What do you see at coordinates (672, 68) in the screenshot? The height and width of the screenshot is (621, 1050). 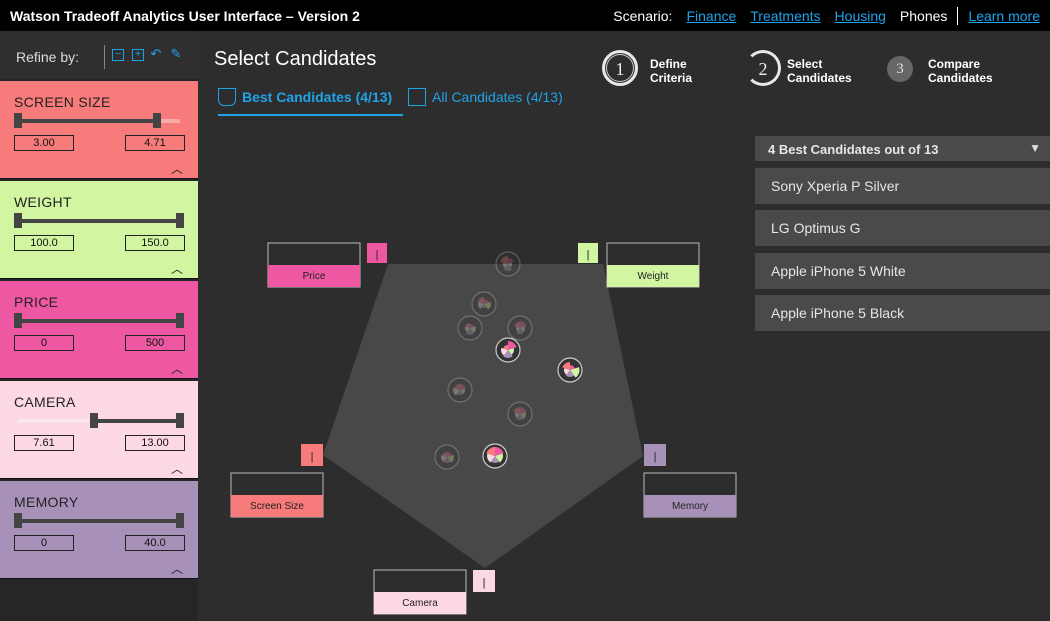 I see `step-define-criteria: 1 Define Criteria` at bounding box center [672, 68].